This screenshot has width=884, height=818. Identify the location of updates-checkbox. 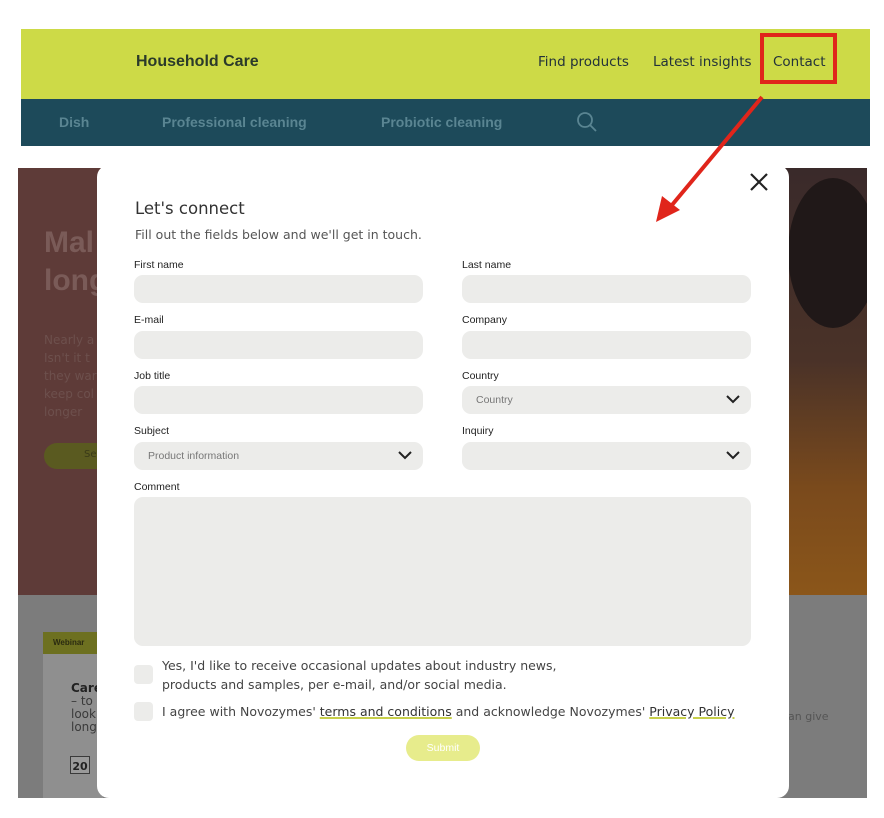
(143, 674).